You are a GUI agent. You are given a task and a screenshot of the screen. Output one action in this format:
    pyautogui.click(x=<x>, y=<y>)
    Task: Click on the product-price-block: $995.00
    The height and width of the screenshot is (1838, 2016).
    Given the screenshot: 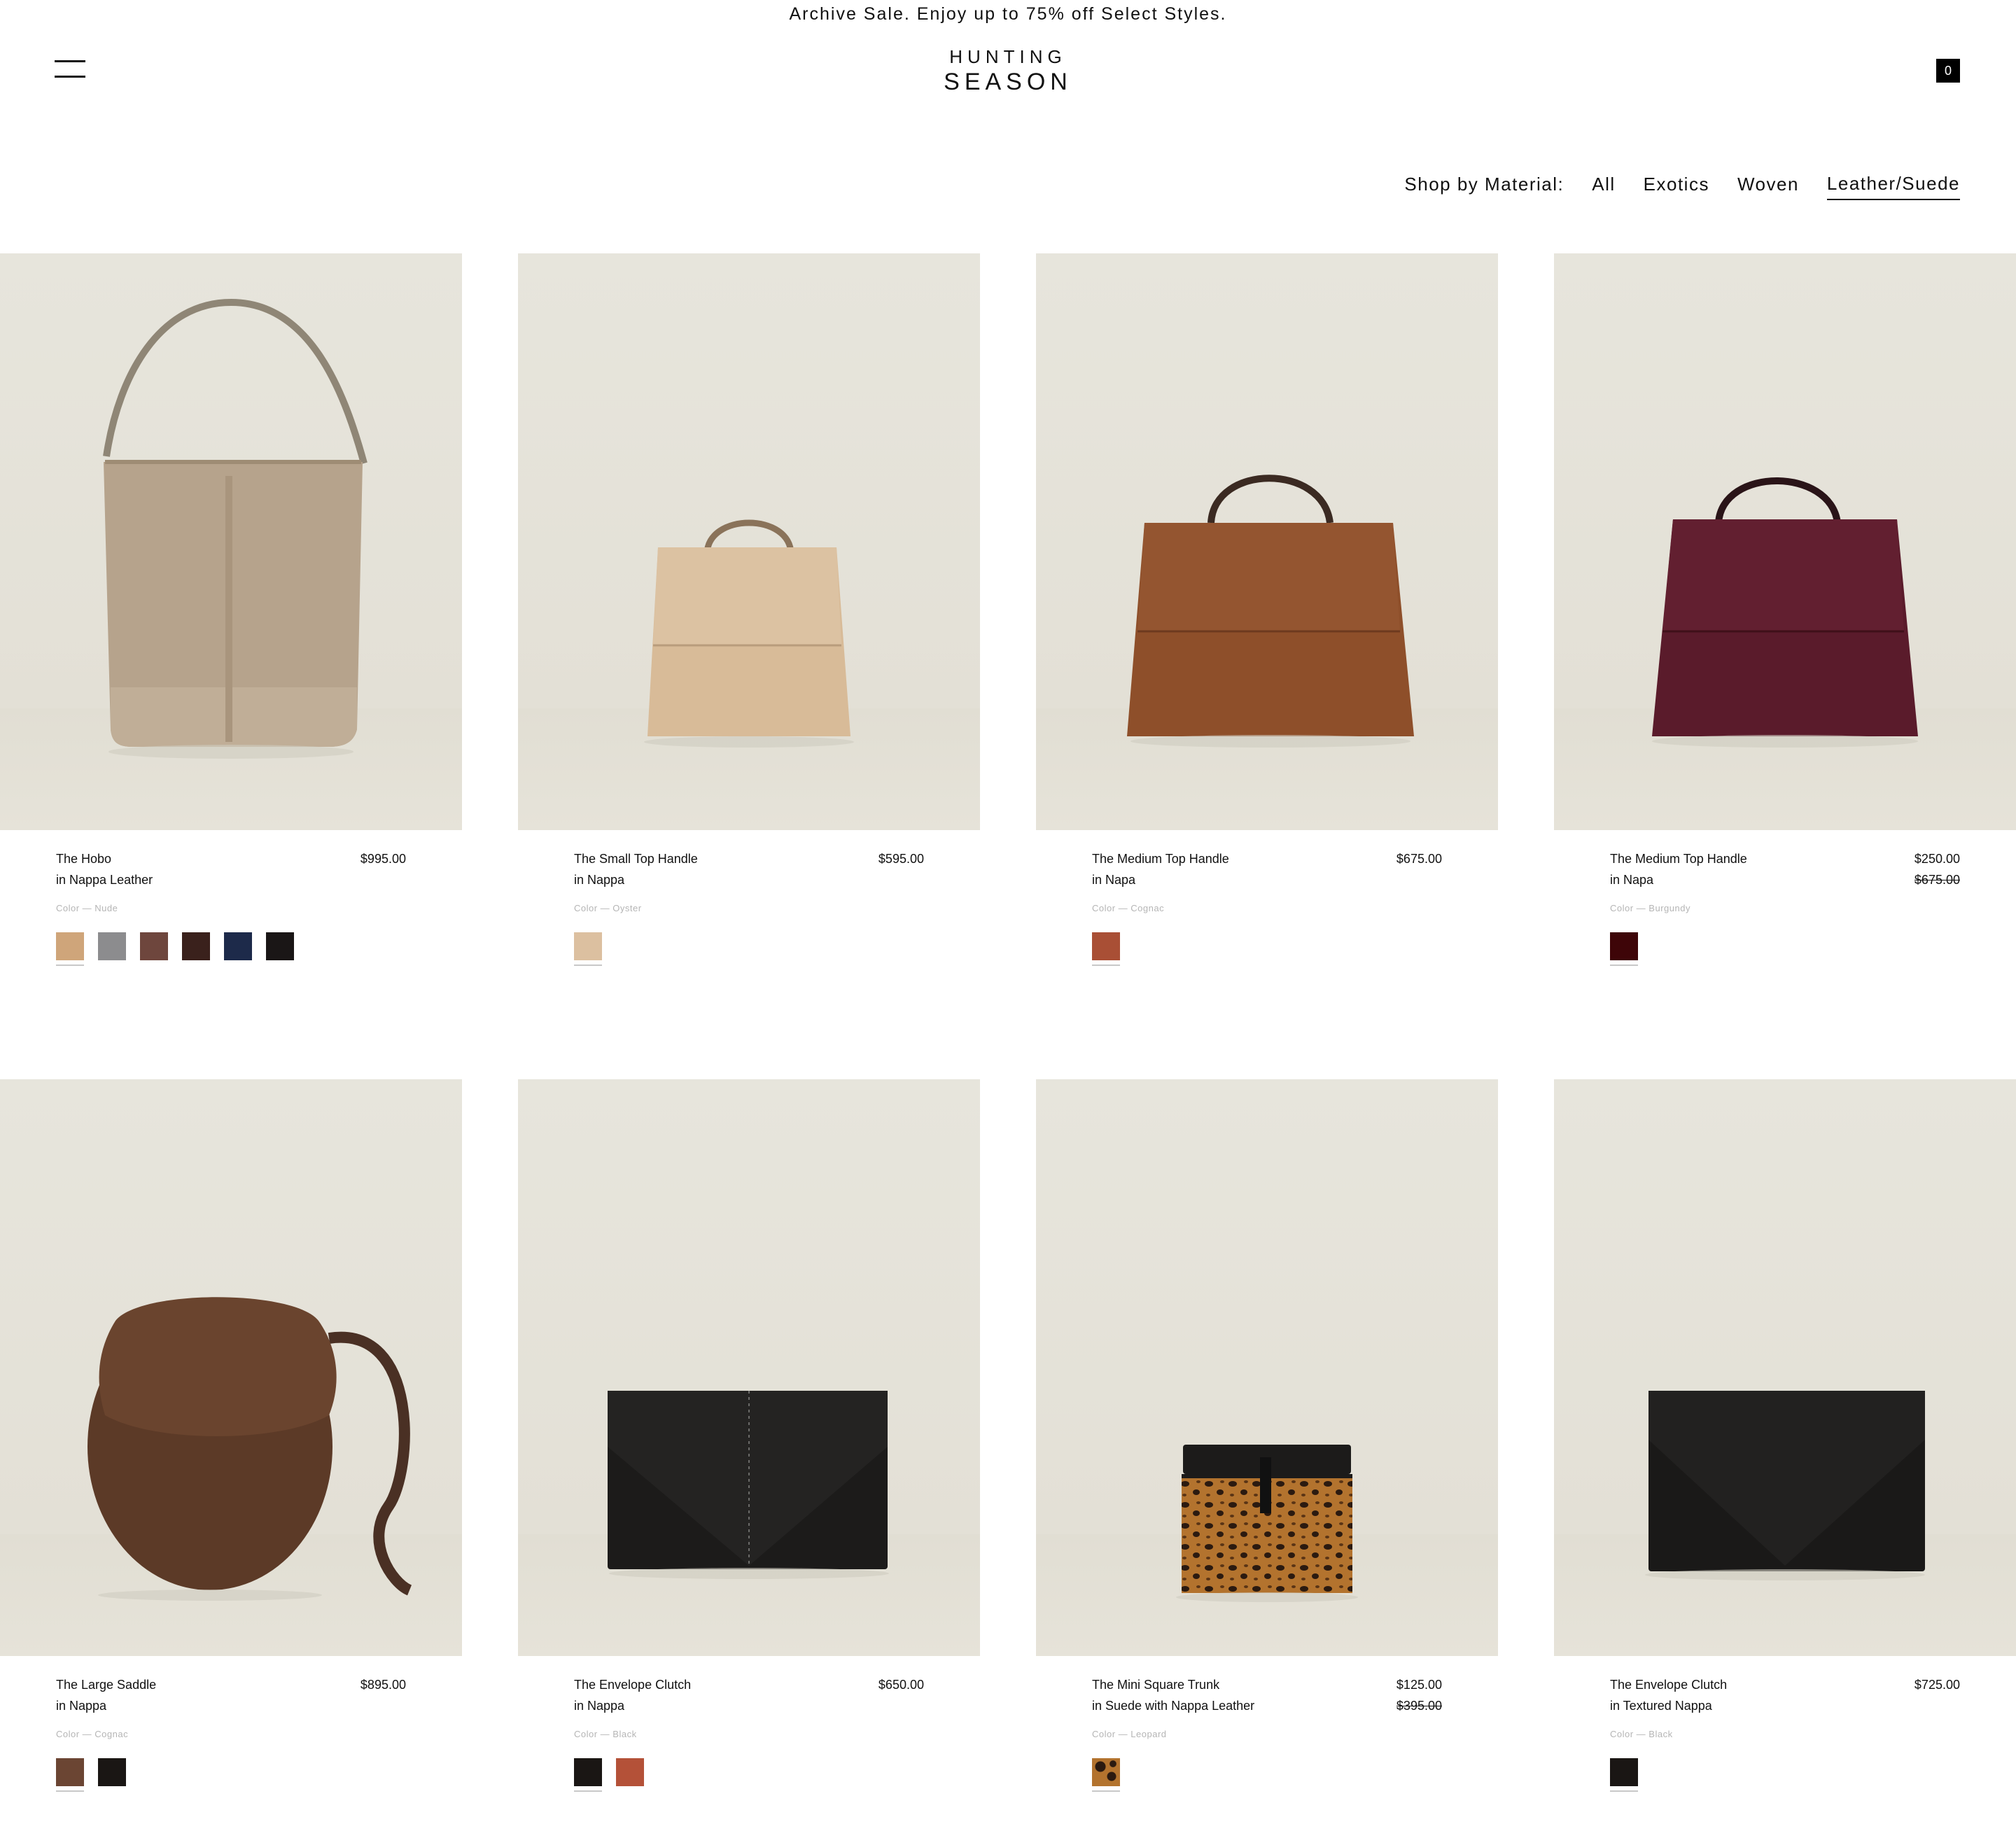 What is the action you would take?
    pyautogui.click(x=383, y=859)
    